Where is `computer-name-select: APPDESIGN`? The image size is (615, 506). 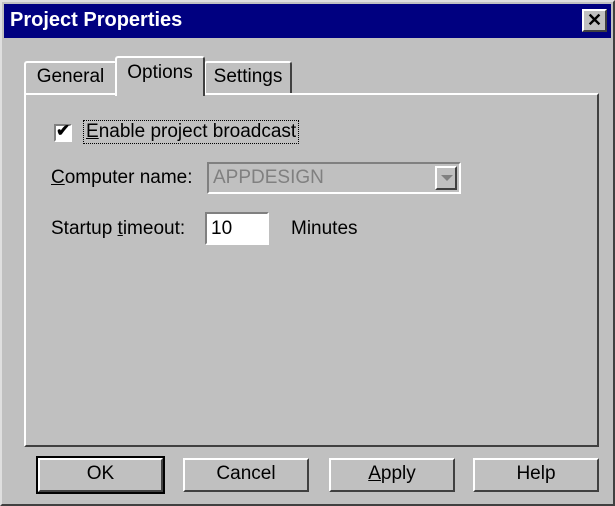
computer-name-select: APPDESIGN is located at coordinates (334, 178).